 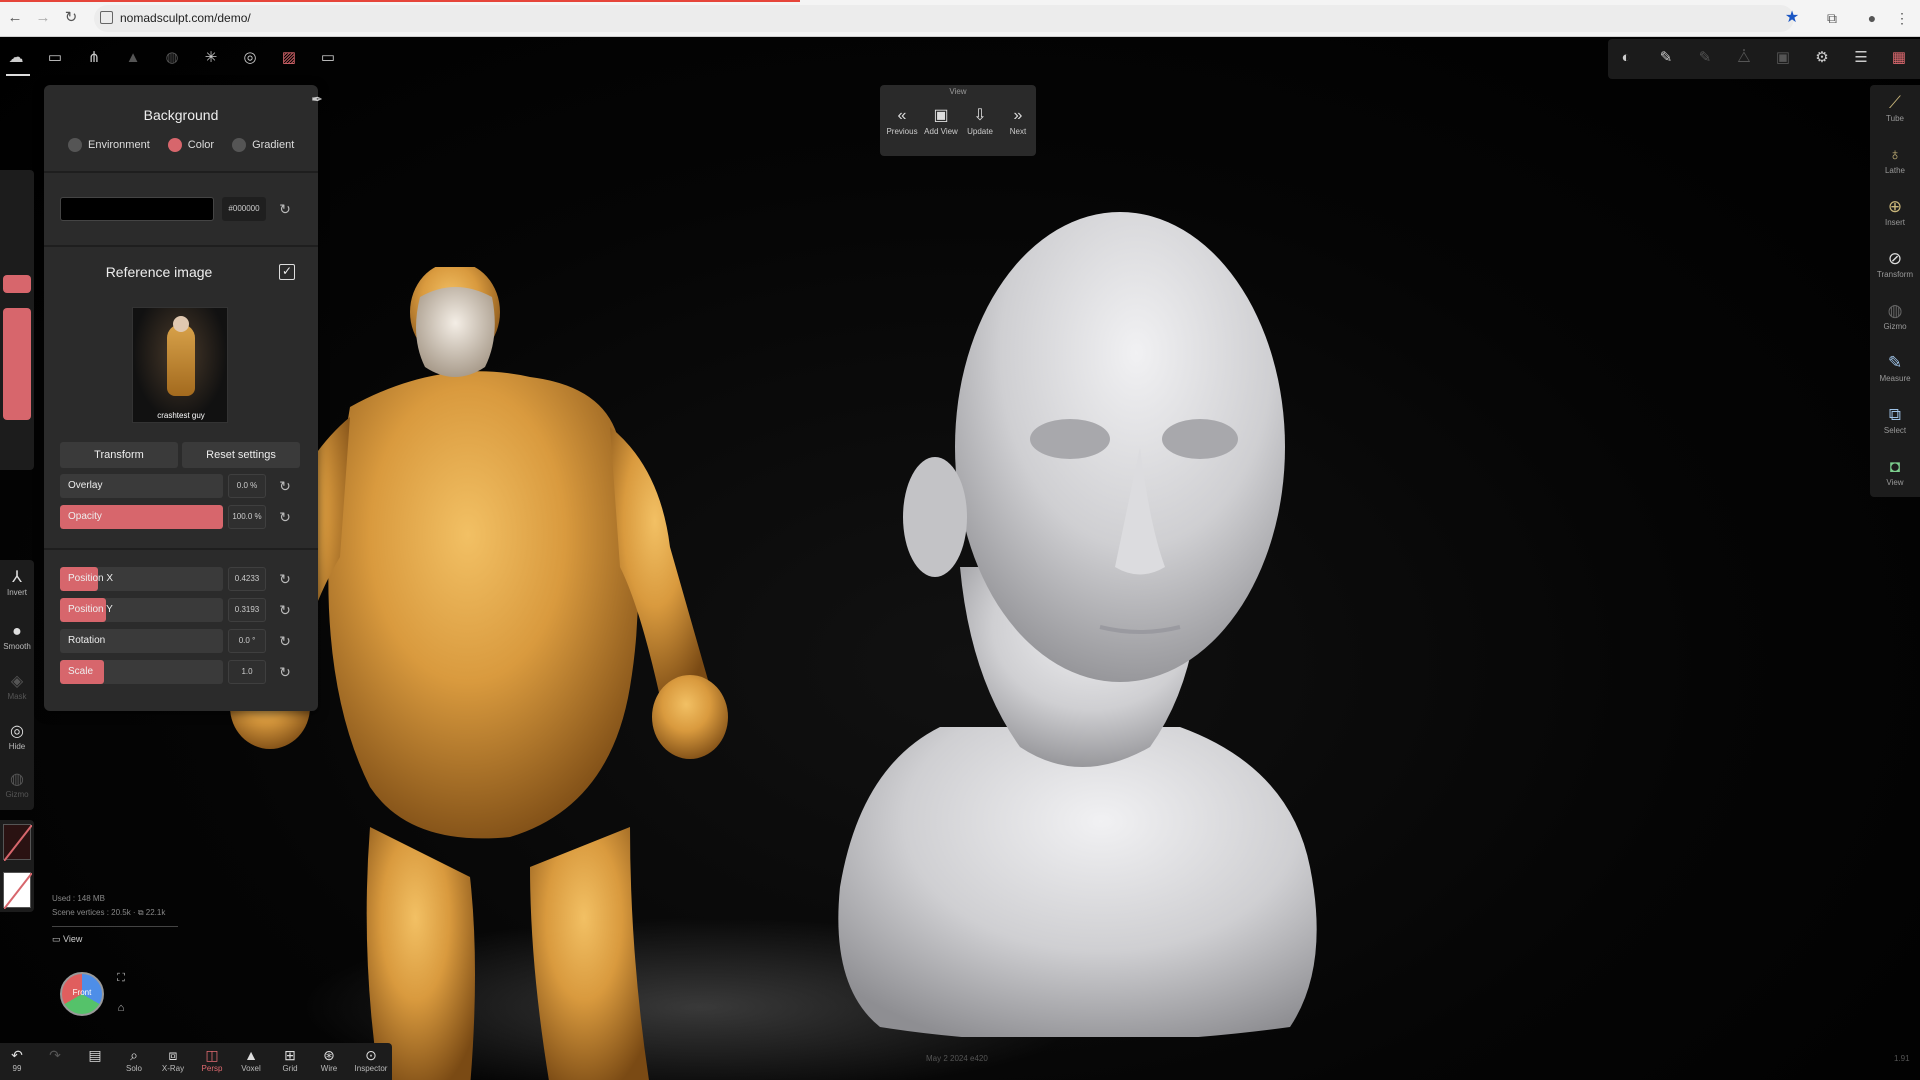 I want to click on url-text: nomadsculpt.com/demo/, so click(x=185, y=18).